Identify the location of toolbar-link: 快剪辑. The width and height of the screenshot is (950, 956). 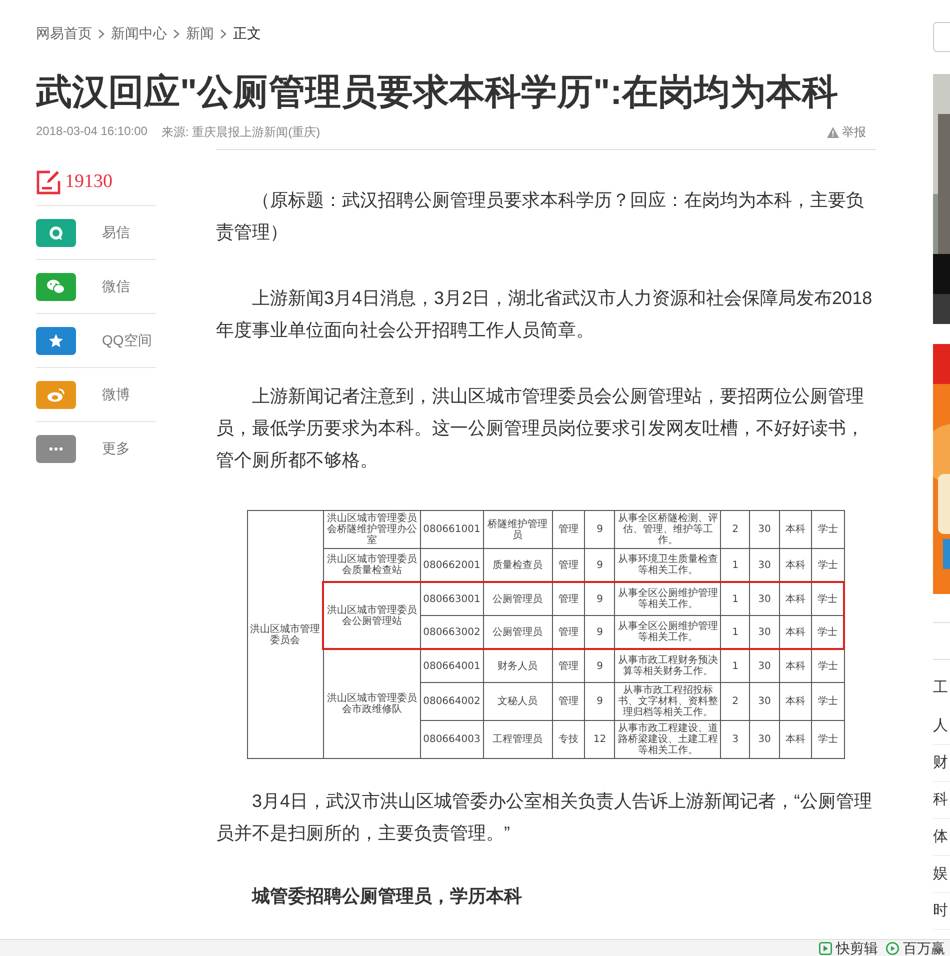
(848, 948).